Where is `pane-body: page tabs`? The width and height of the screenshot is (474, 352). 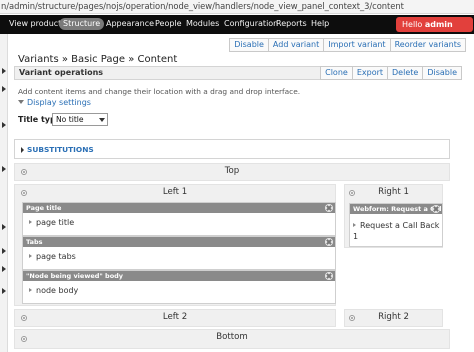 pane-body: page tabs is located at coordinates (52, 256).